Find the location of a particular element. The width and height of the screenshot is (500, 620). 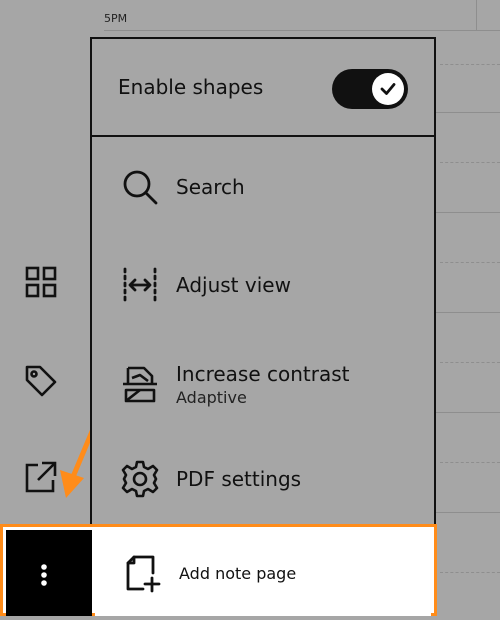

menu-item-add-note-page: Add note page is located at coordinates (263, 573).